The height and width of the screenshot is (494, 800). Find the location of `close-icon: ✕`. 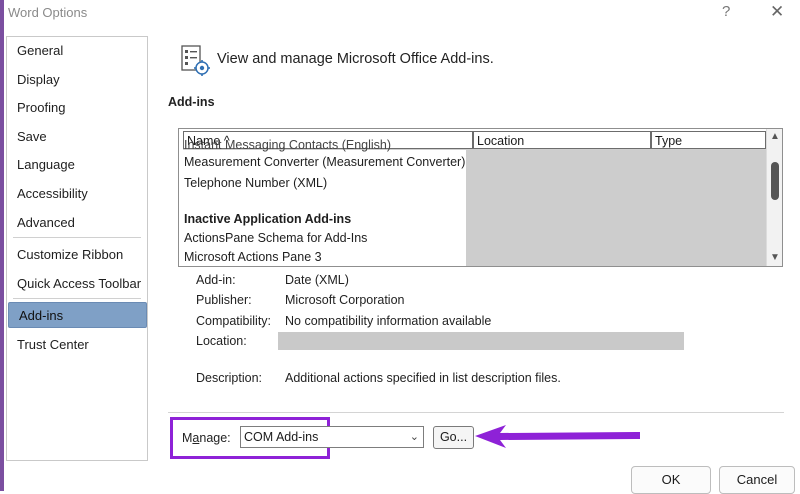

close-icon: ✕ is located at coordinates (777, 12).